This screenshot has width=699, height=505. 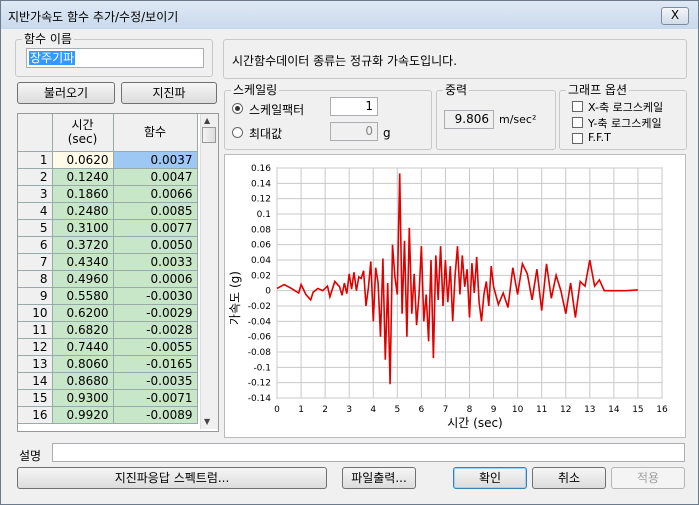 What do you see at coordinates (577, 106) in the screenshot?
I see `x-log-checkbox` at bounding box center [577, 106].